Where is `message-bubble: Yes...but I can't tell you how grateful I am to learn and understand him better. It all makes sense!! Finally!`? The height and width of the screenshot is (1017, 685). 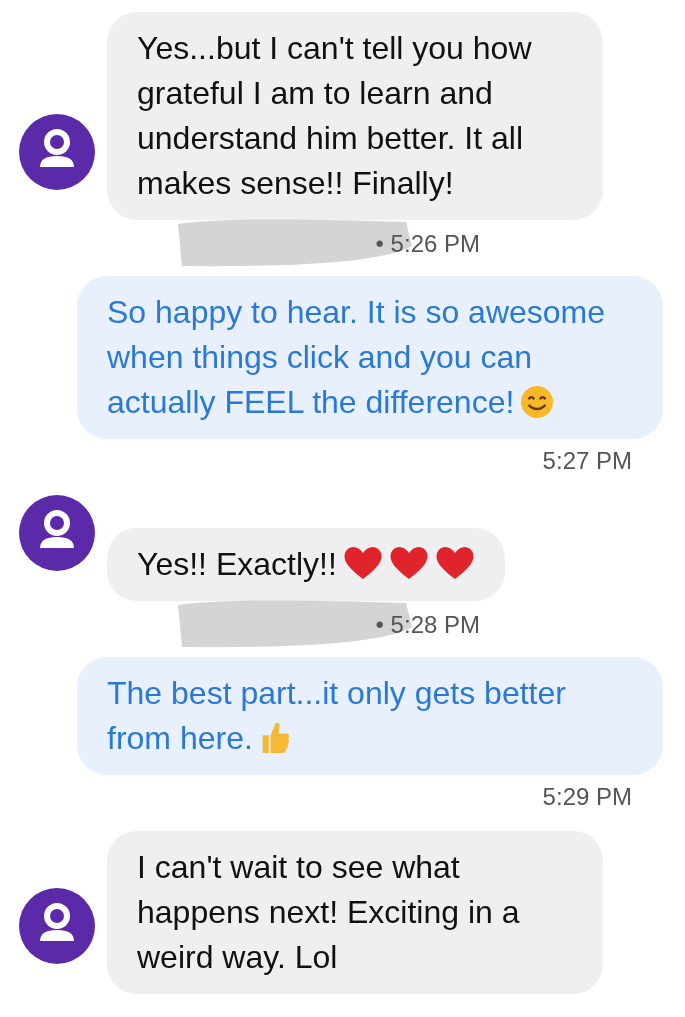 message-bubble: Yes...but I can't tell you how grateful I am to learn and understand him better. It all makes sense!! Finally! is located at coordinates (355, 116).